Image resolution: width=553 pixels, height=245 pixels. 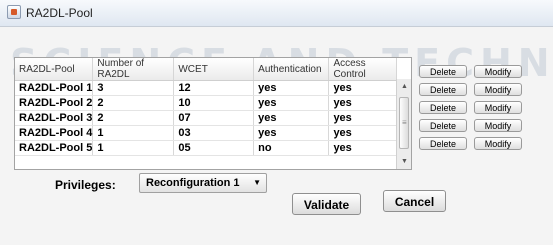 What do you see at coordinates (214, 118) in the screenshot?
I see `cell-wcet: 07` at bounding box center [214, 118].